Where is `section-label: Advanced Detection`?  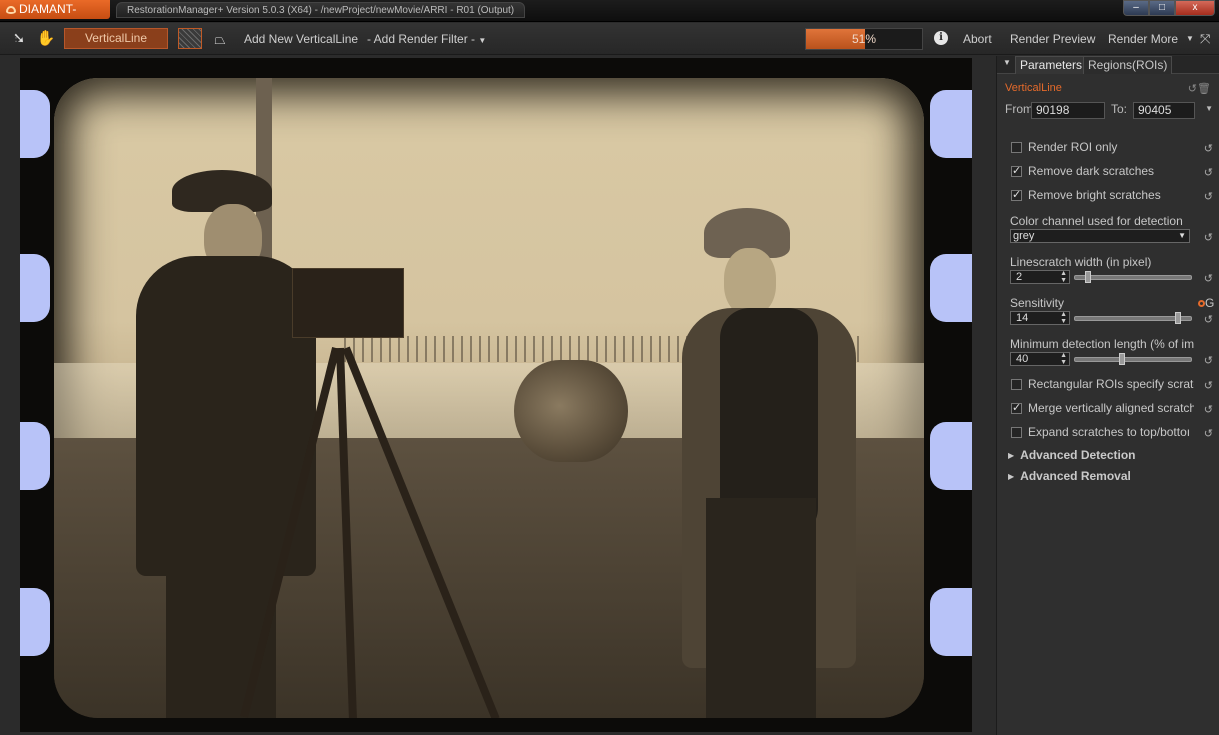 section-label: Advanced Detection is located at coordinates (1078, 455).